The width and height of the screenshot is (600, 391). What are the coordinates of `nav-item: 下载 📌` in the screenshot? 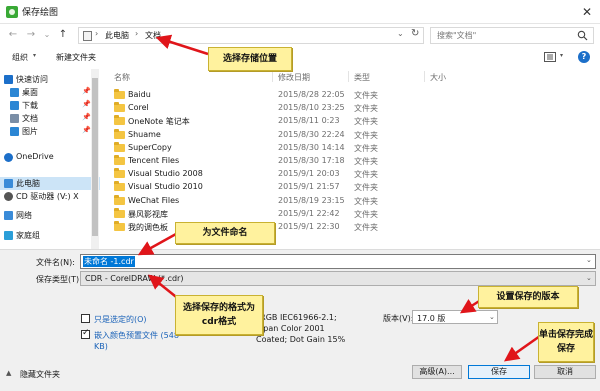 It's located at (50, 105).